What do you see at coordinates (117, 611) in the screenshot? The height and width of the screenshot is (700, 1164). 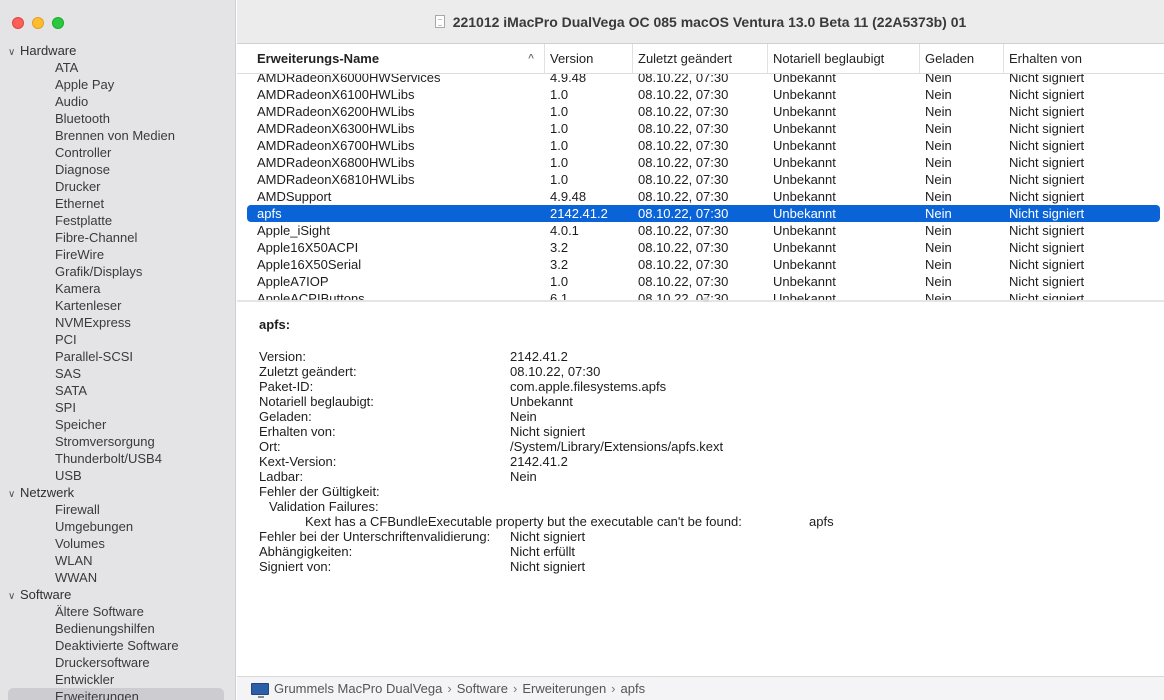 I see `sidebar-item-ältere-software: Ältere Software` at bounding box center [117, 611].